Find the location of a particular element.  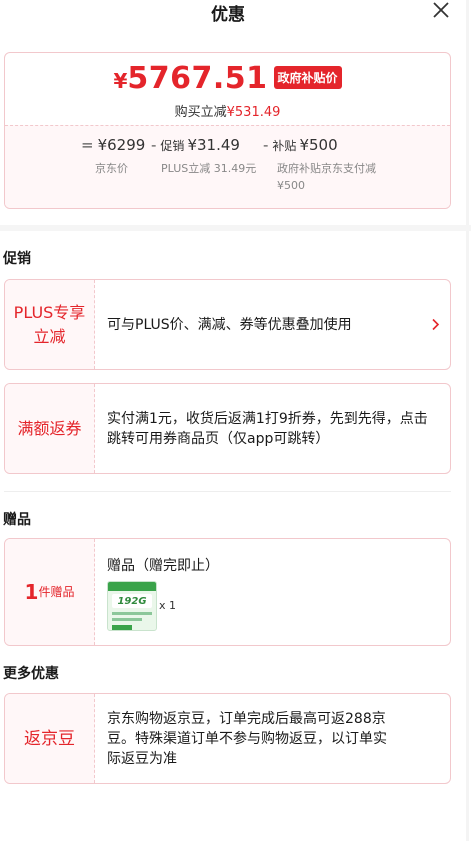

breakdown-label: 政府补贴京东支付减¥500 is located at coordinates (326, 177).